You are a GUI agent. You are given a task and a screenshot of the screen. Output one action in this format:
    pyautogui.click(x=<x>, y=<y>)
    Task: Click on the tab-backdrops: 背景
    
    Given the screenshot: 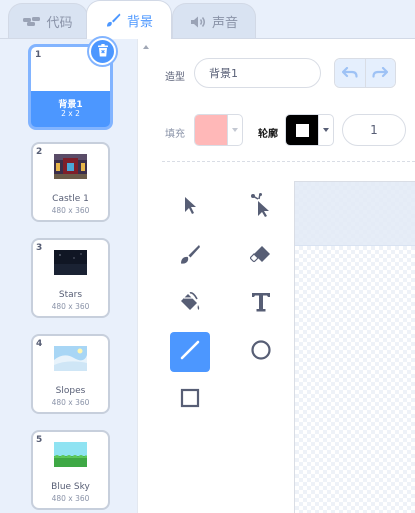 What is the action you would take?
    pyautogui.click(x=129, y=19)
    